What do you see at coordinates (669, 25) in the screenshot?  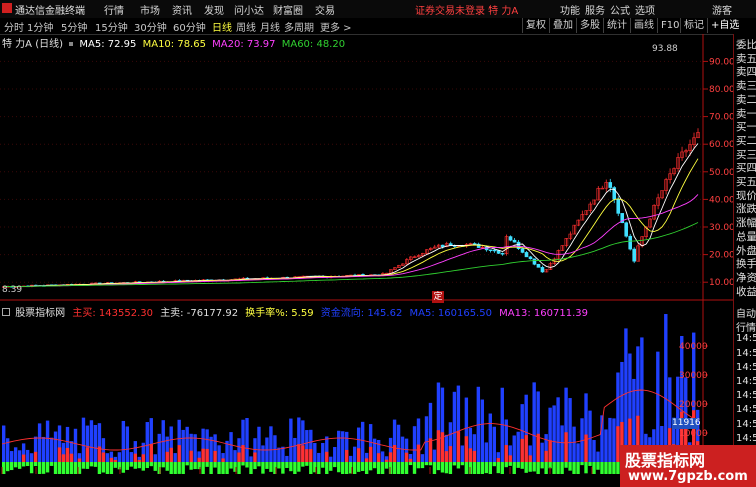 I see `tool-f10: F10` at bounding box center [669, 25].